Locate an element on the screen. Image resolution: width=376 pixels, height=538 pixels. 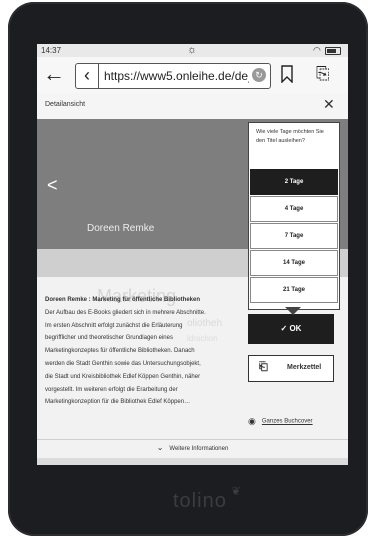
chevron-down-icon: ⌄ is located at coordinates (160, 447).